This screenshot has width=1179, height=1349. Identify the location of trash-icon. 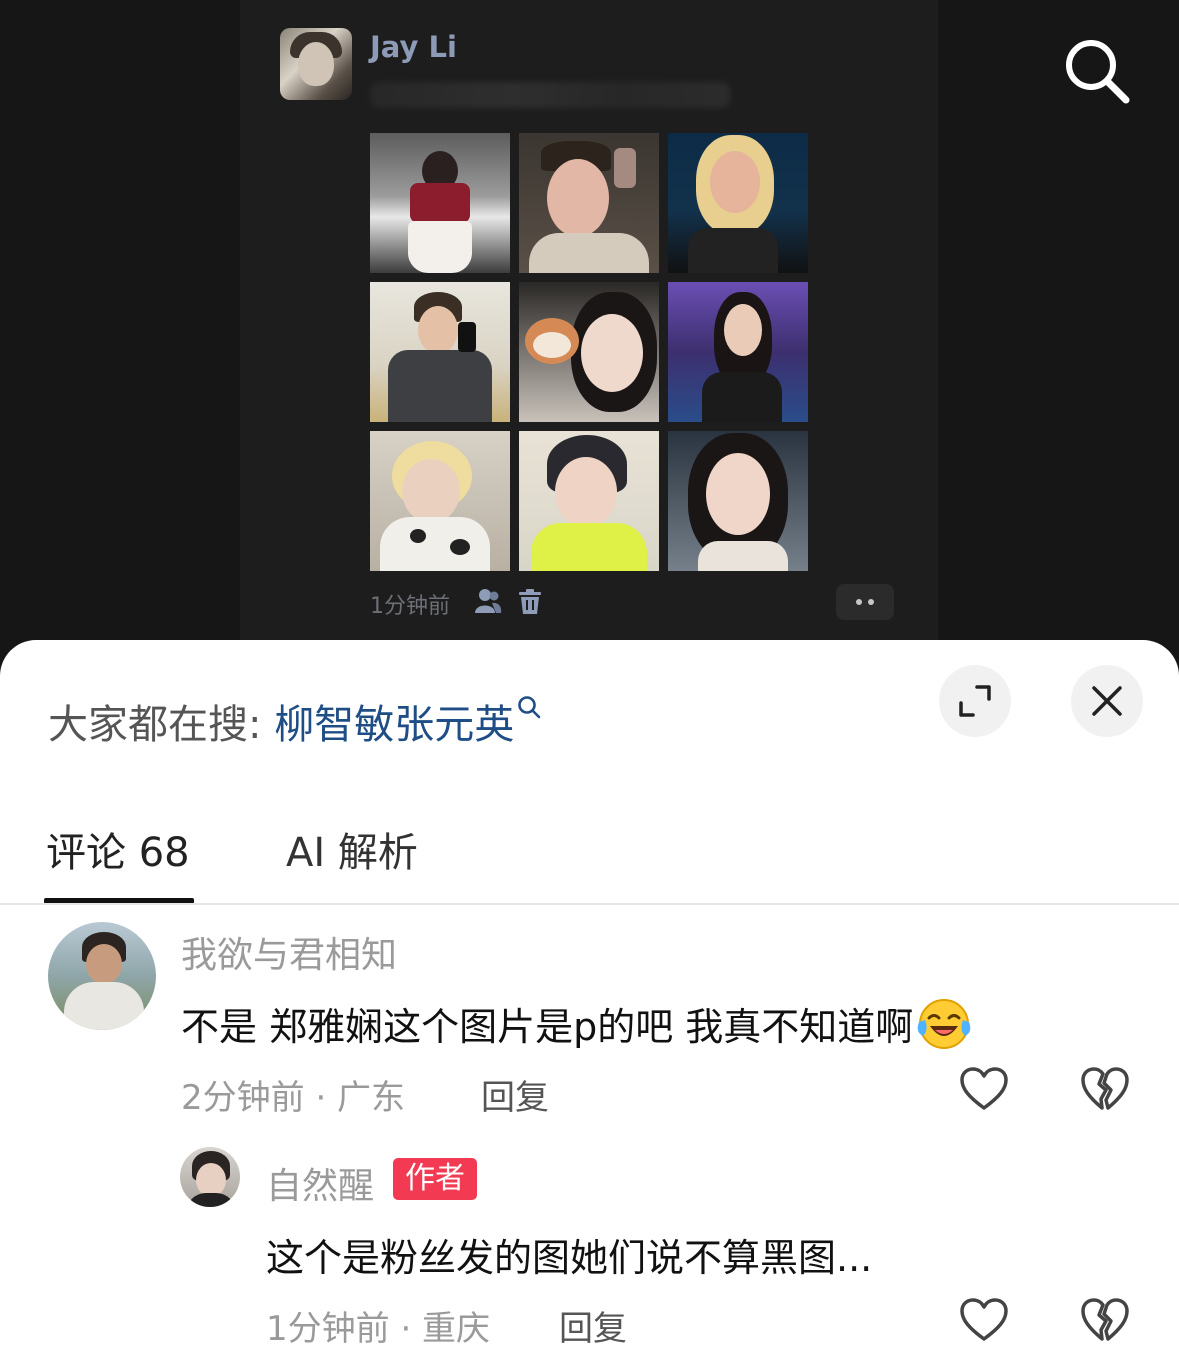
(530, 602).